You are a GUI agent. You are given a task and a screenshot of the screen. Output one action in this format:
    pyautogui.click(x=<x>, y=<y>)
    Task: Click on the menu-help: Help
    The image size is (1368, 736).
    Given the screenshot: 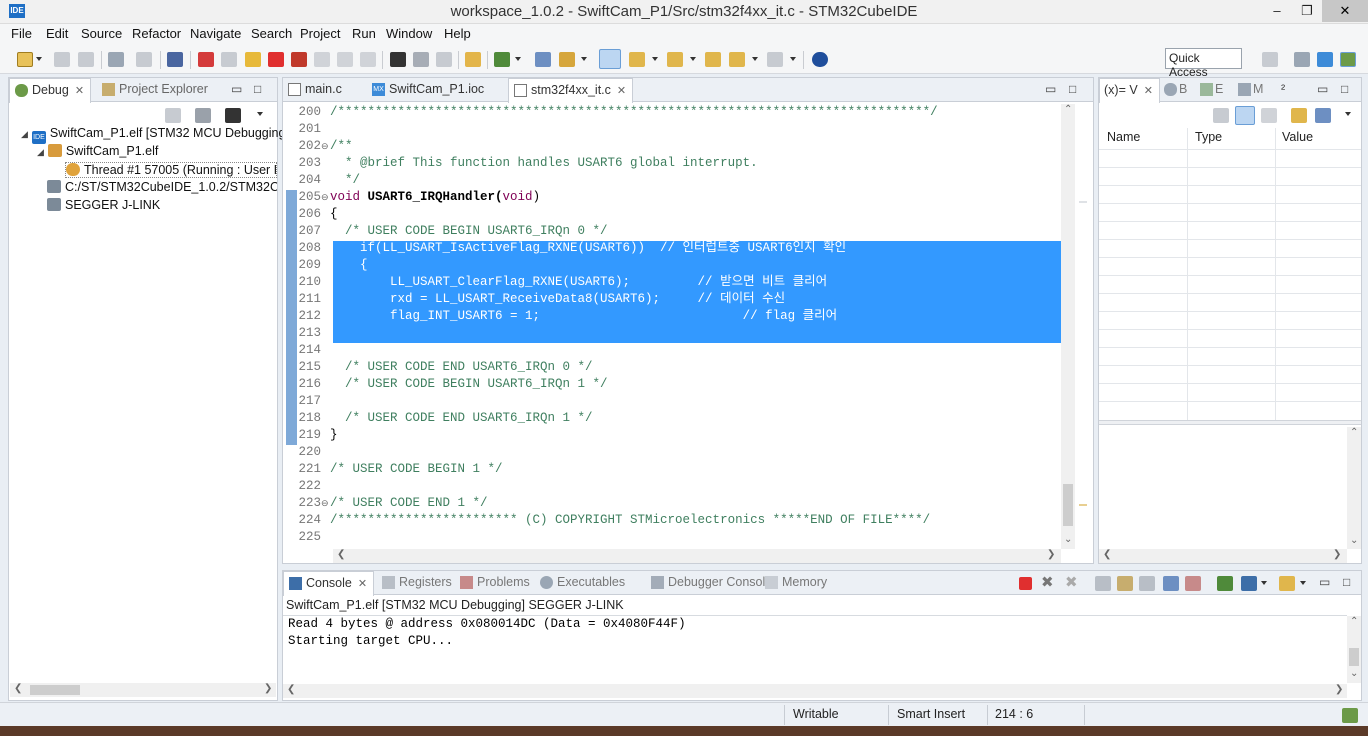 What is the action you would take?
    pyautogui.click(x=457, y=33)
    